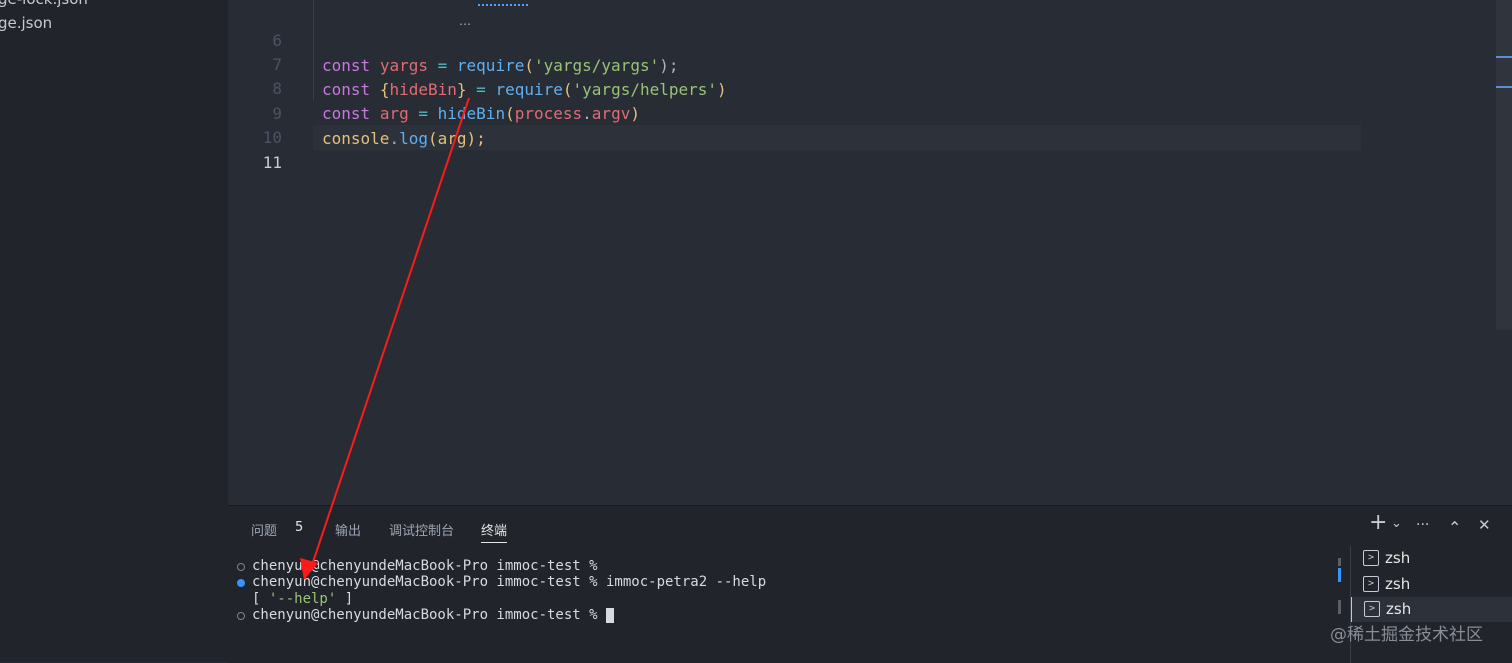 This screenshot has height=663, width=1512. What do you see at coordinates (404, 138) in the screenshot?
I see `code-text: console.log(arg);` at bounding box center [404, 138].